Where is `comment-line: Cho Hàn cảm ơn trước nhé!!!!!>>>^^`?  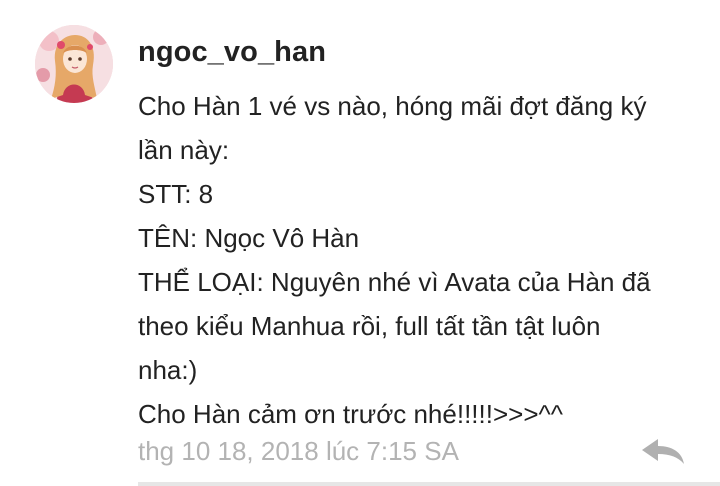 comment-line: Cho Hàn cảm ơn trước nhé!!!!!>>>^^ is located at coordinates (350, 414).